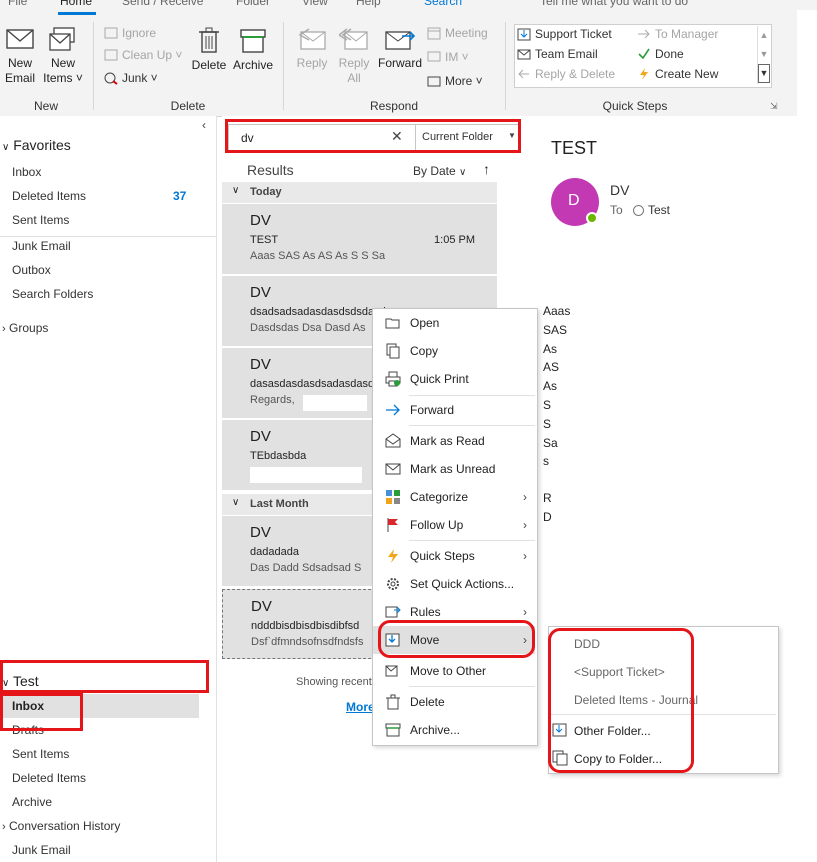  What do you see at coordinates (687, 74) in the screenshot?
I see `qs-create-new-label: Create New` at bounding box center [687, 74].